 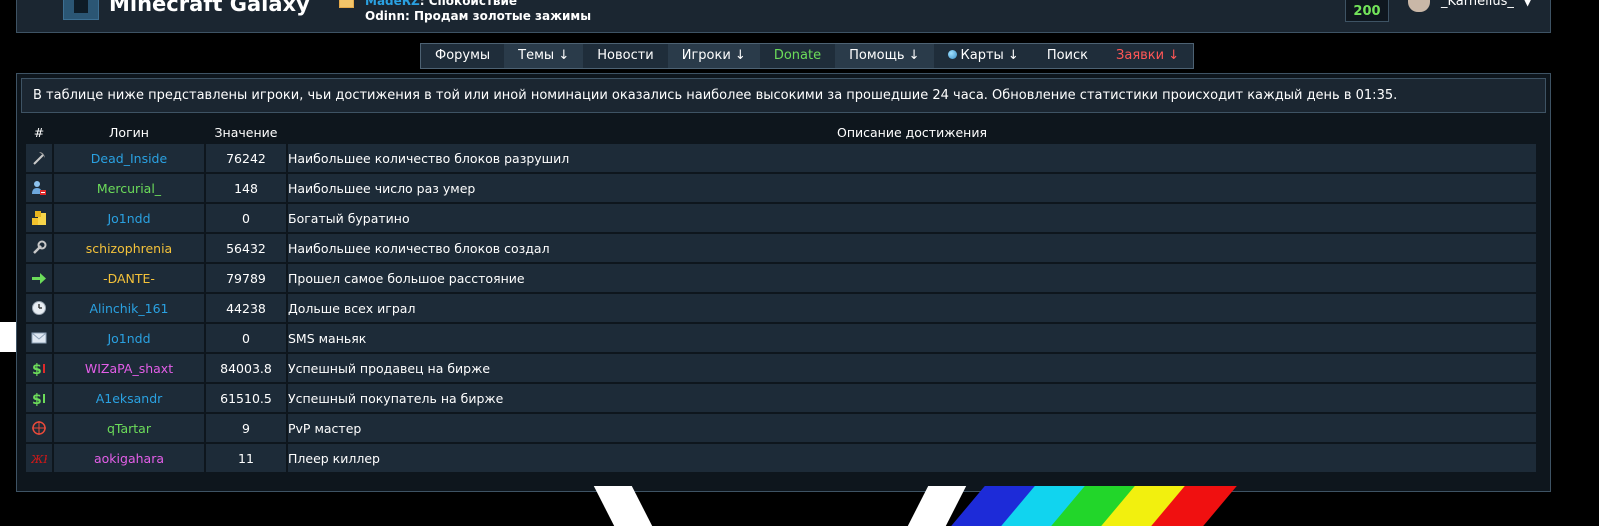 I want to click on achievement-description: Успешный покупатель на бирже, so click(x=912, y=398).